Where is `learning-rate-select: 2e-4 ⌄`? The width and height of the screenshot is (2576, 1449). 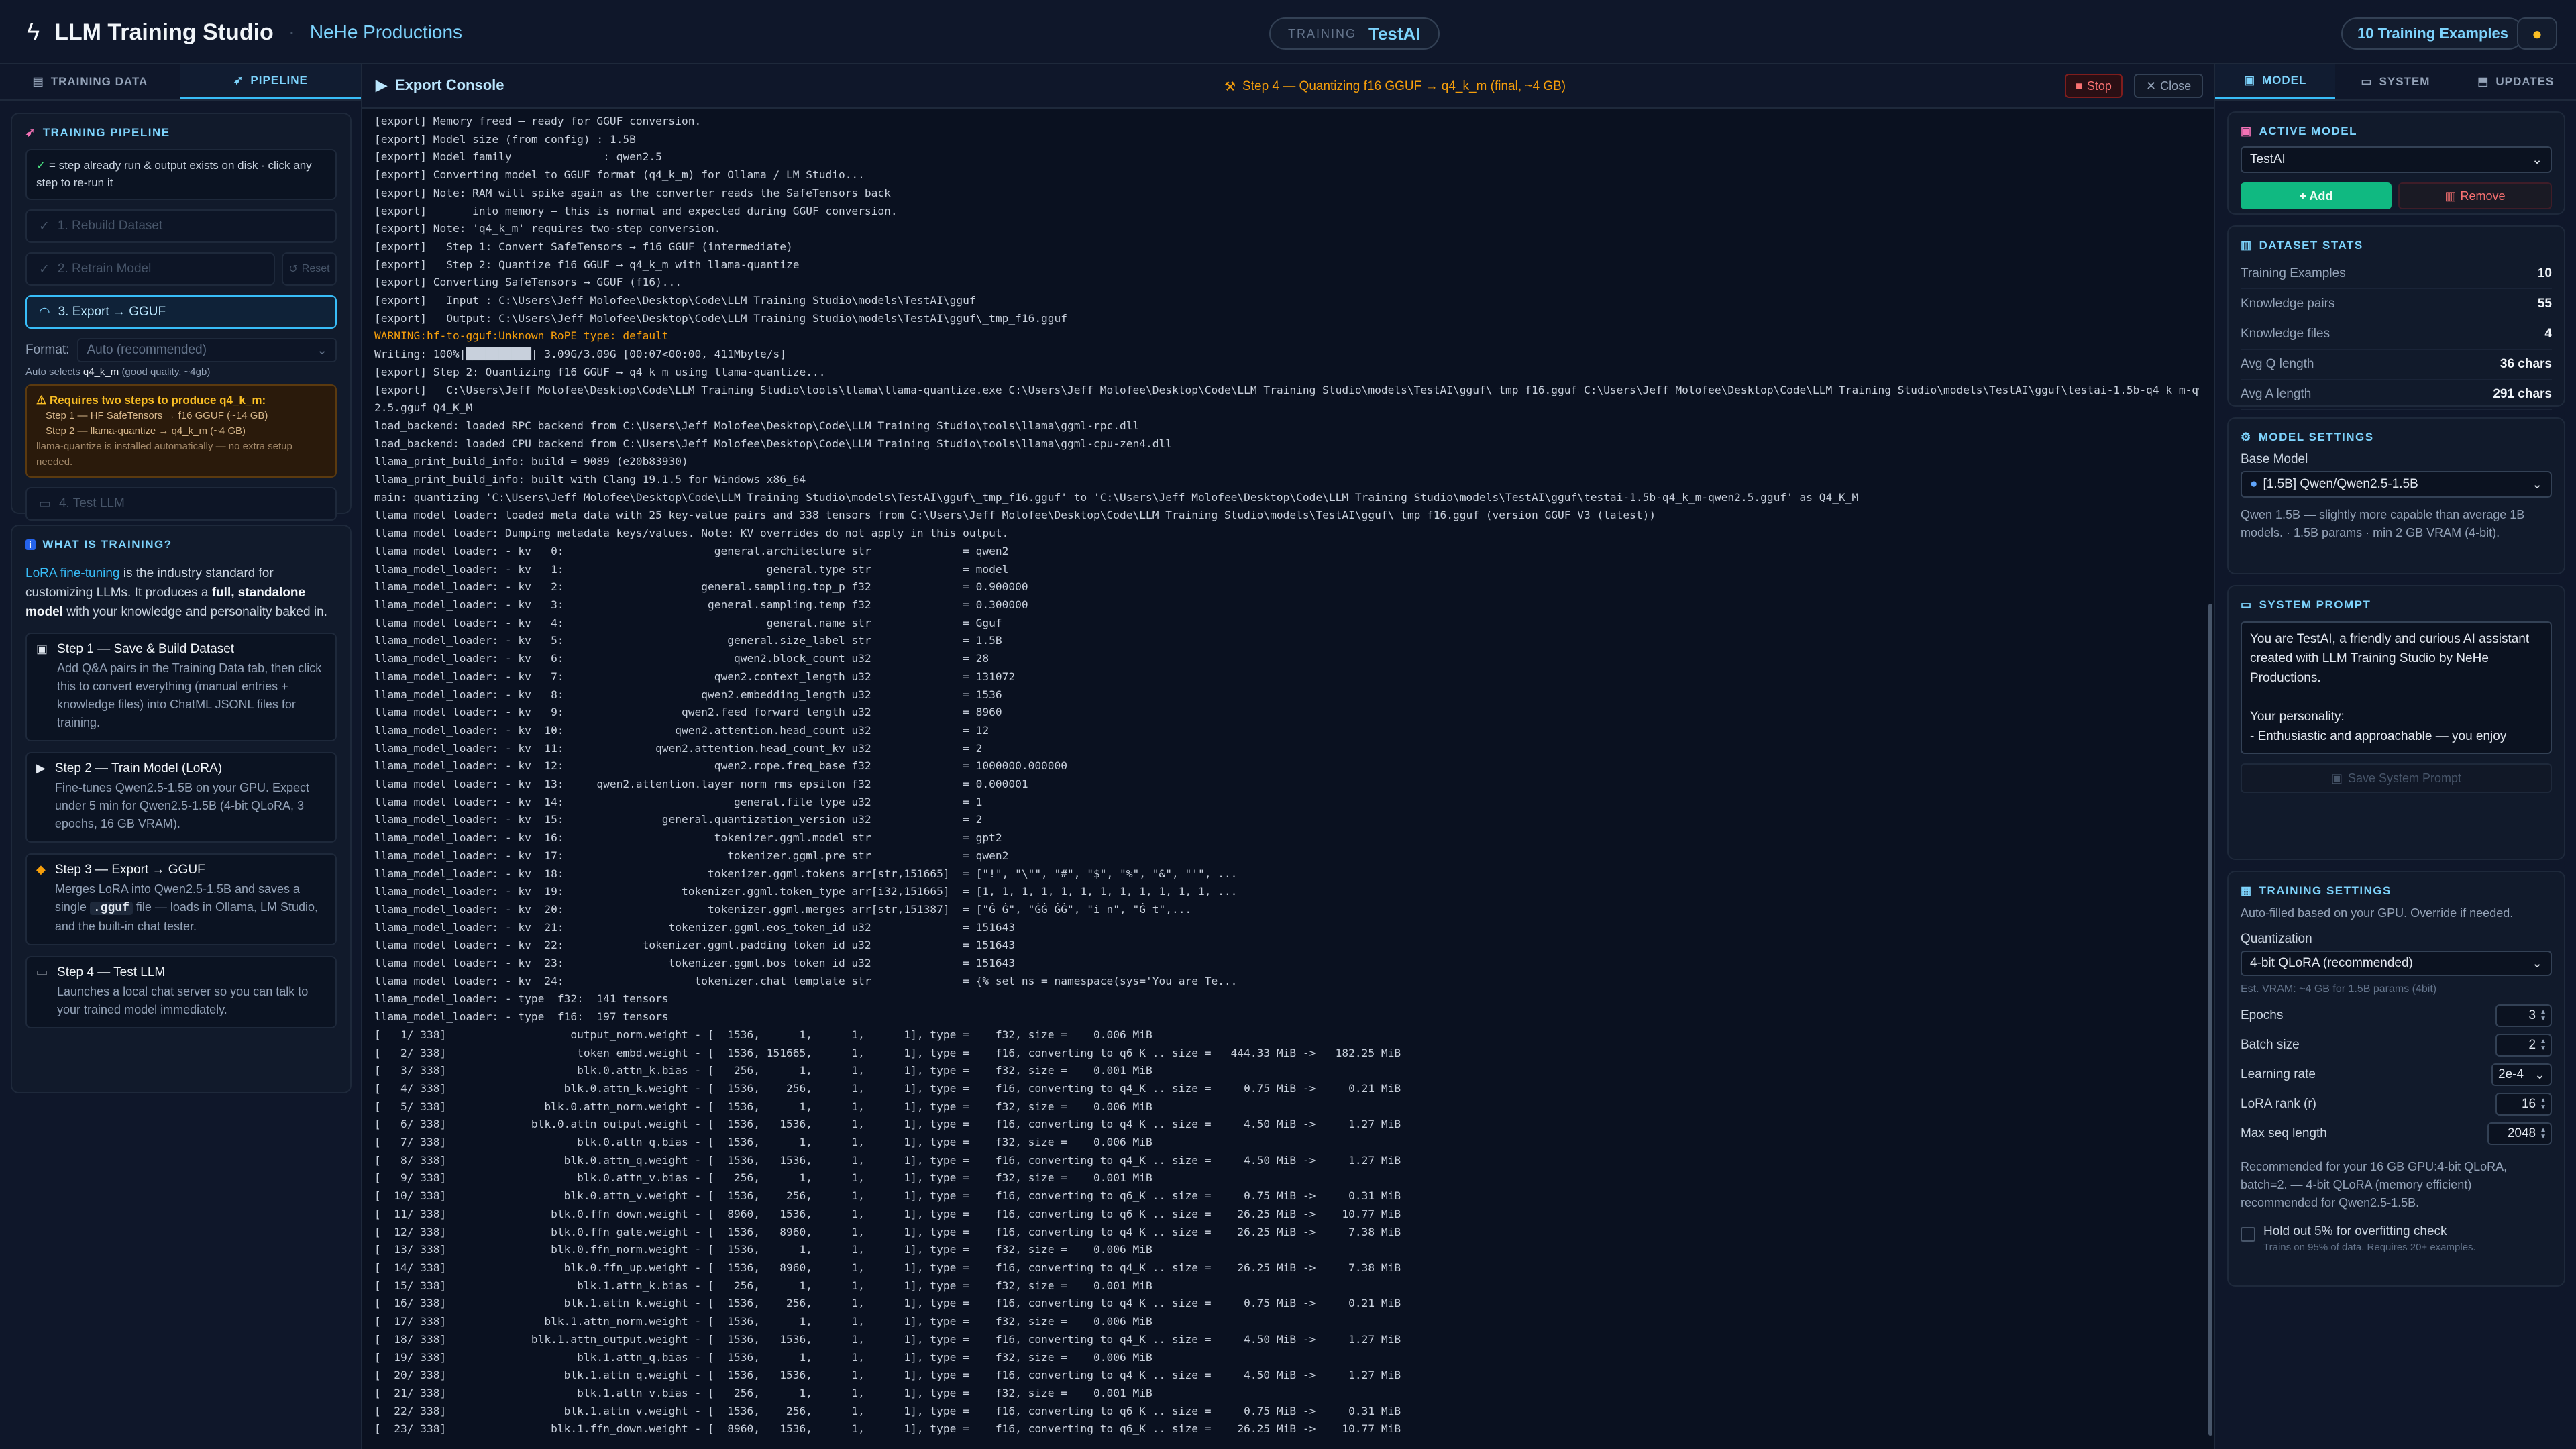 learning-rate-select: 2e-4 ⌄ is located at coordinates (2521, 1074).